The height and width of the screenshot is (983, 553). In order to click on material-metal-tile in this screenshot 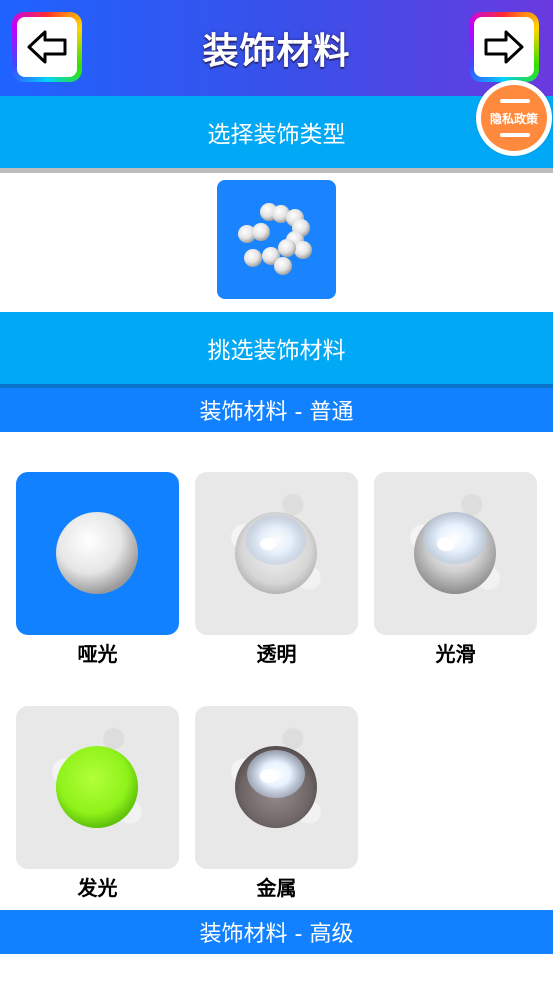, I will do `click(276, 787)`.